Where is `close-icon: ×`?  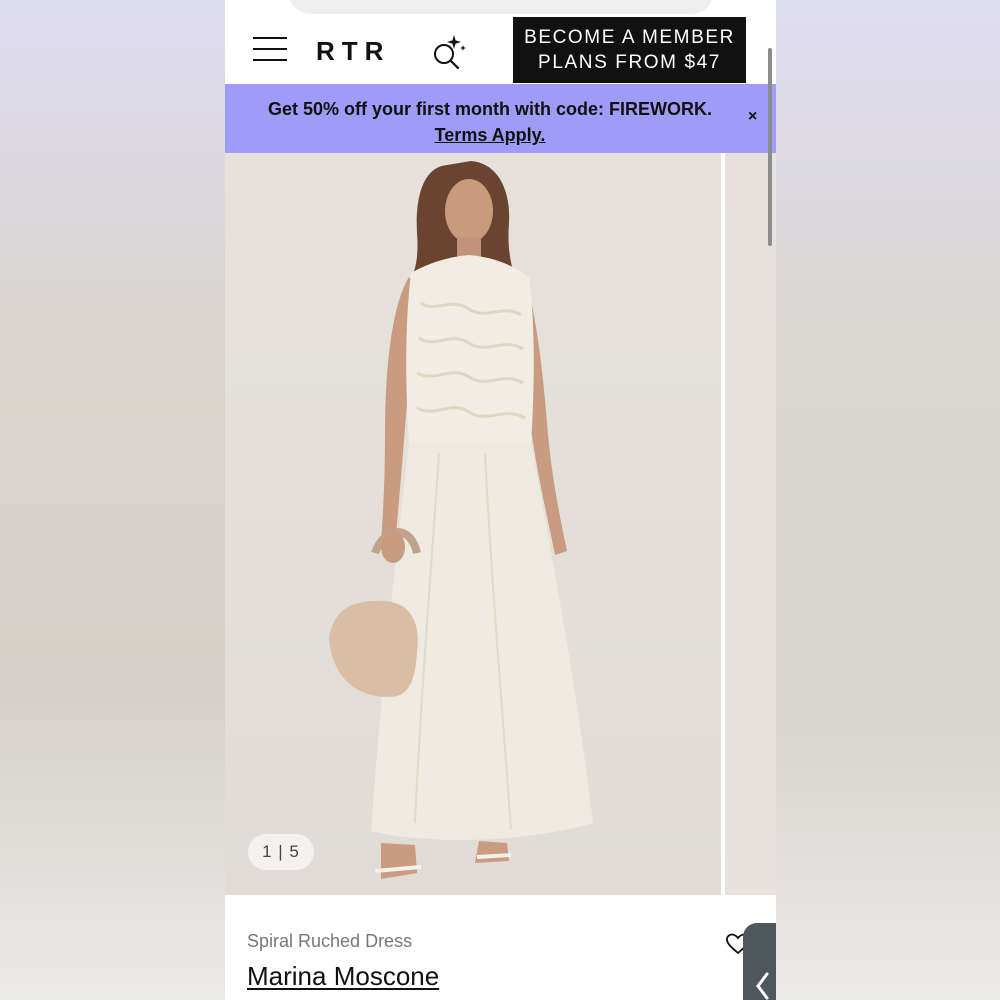
close-icon: × is located at coordinates (752, 117).